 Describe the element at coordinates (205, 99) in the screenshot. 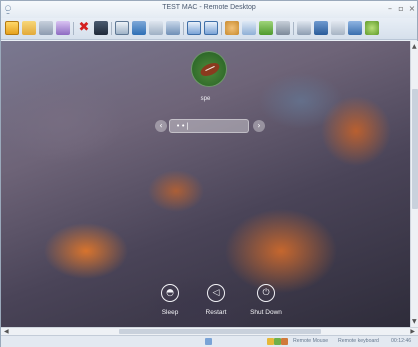

I see `username-label: spe` at that location.